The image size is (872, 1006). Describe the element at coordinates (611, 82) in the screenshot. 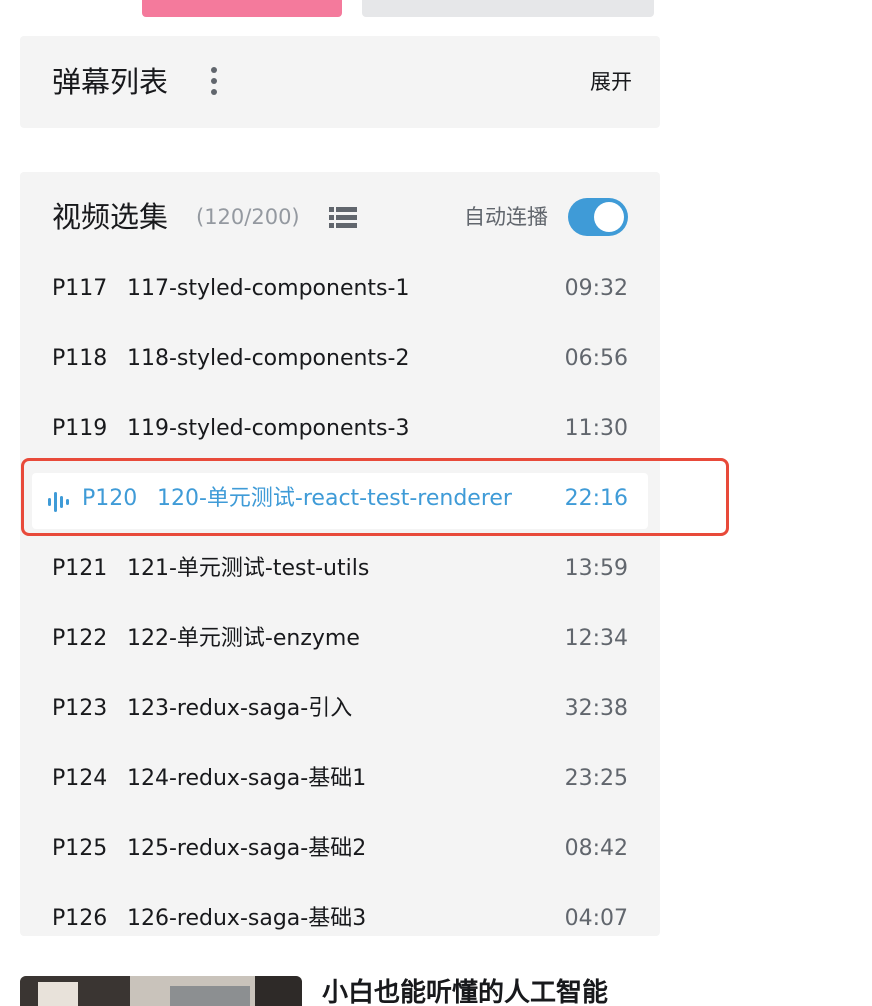

I see `danmaku-expand-button: 展开` at that location.